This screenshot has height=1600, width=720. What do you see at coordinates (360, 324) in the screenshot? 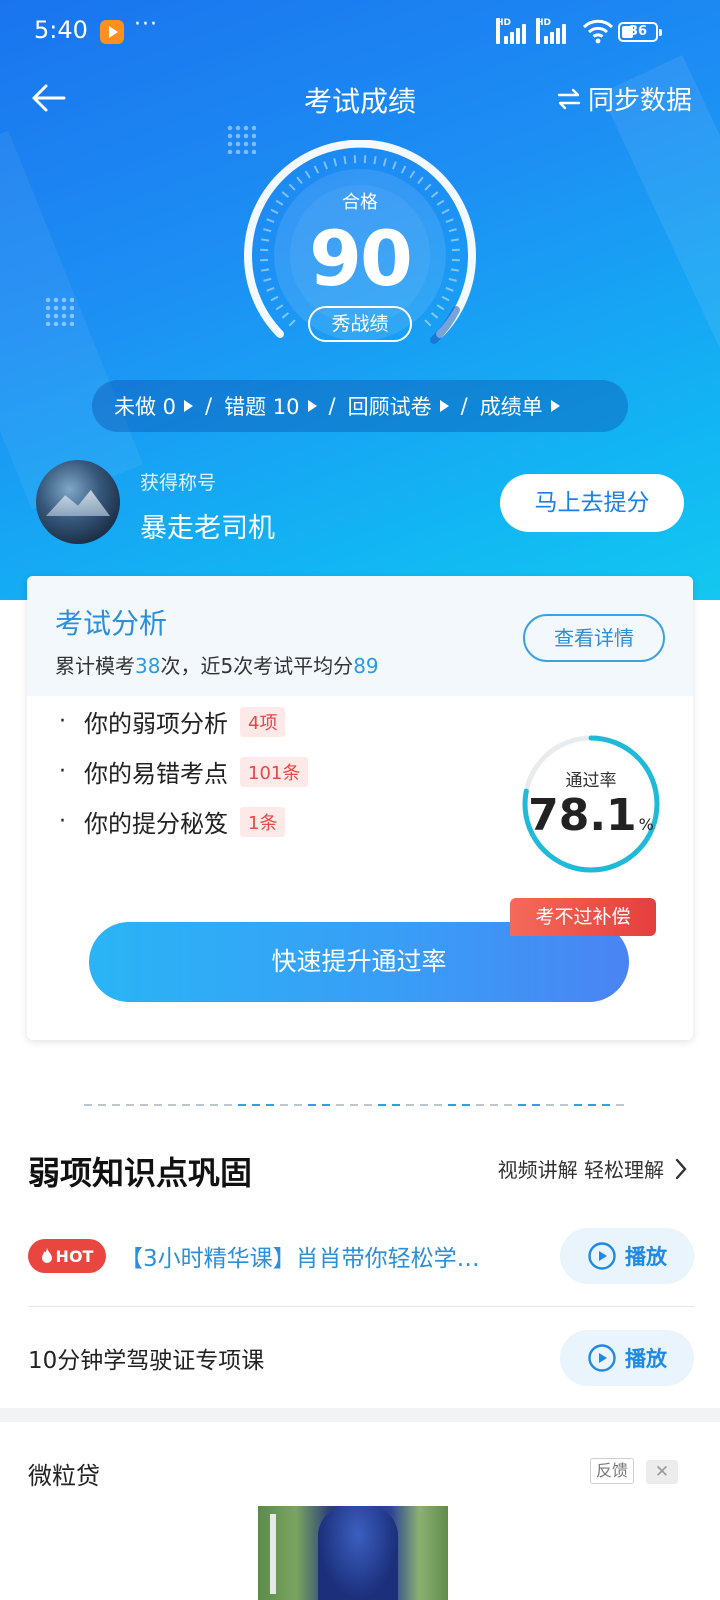
I see `share-score-button: 秀战绩` at bounding box center [360, 324].